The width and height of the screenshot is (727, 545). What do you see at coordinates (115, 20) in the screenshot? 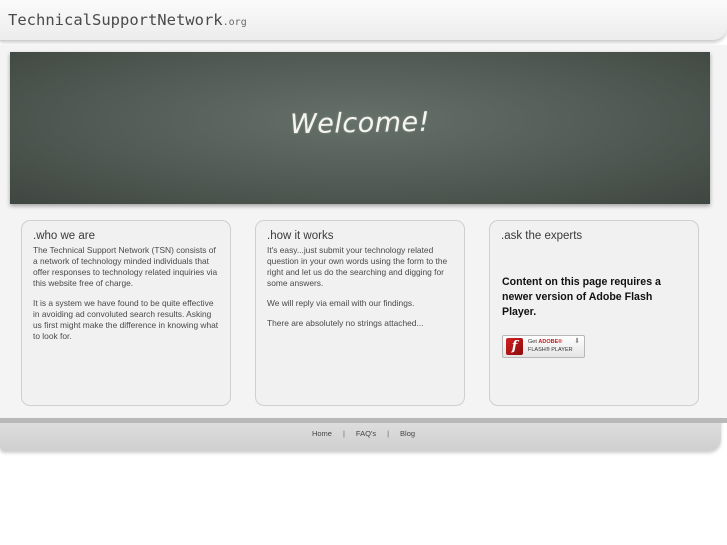
I see `logo-main-text: TechnicalSupportNetwork` at bounding box center [115, 20].